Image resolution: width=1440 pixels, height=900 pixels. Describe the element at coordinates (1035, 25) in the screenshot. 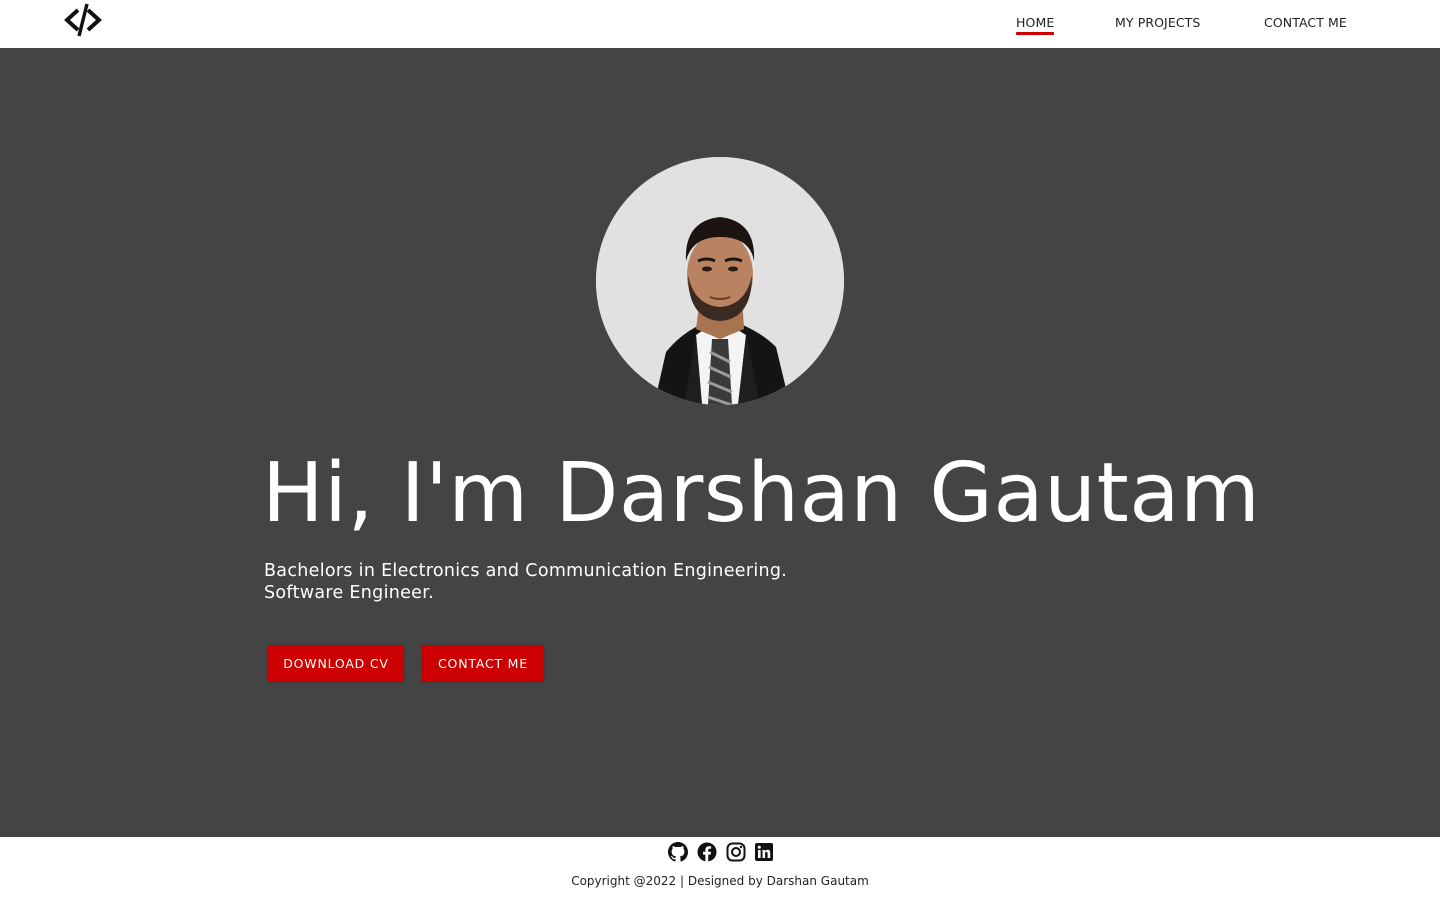

I see `nav-home-link: HOME` at that location.